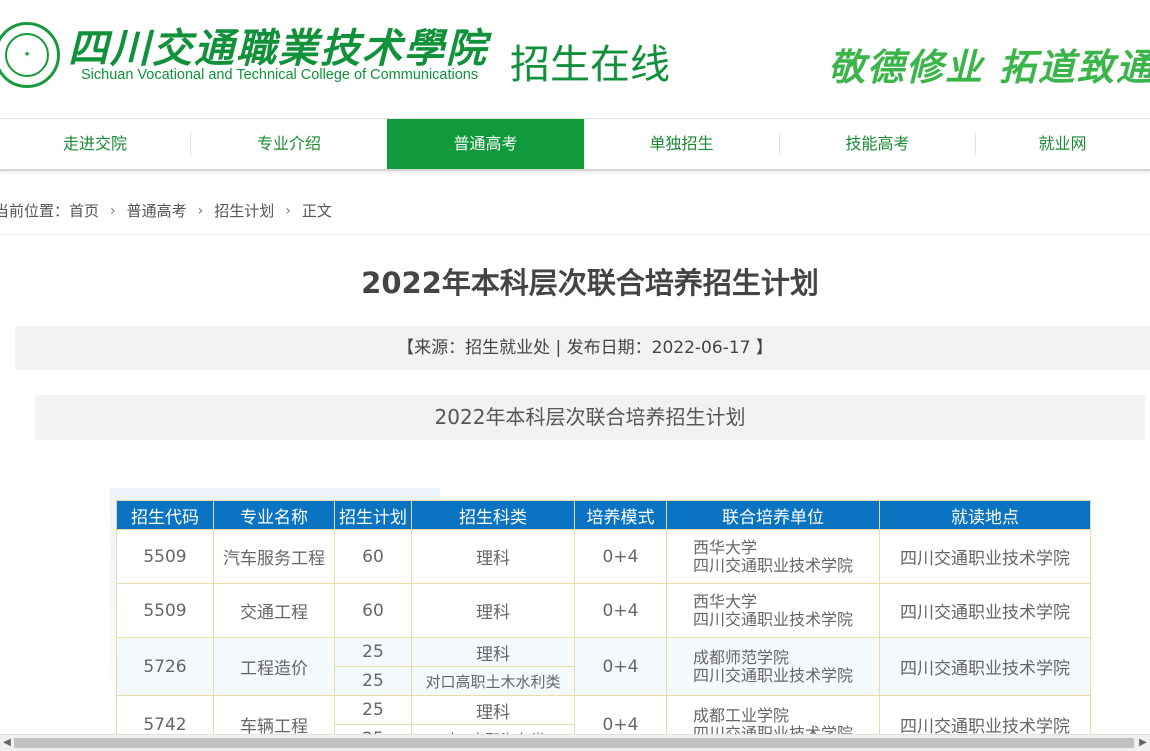 This screenshot has width=1150, height=751. I want to click on partner-line: 成都工业学院, so click(741, 715).